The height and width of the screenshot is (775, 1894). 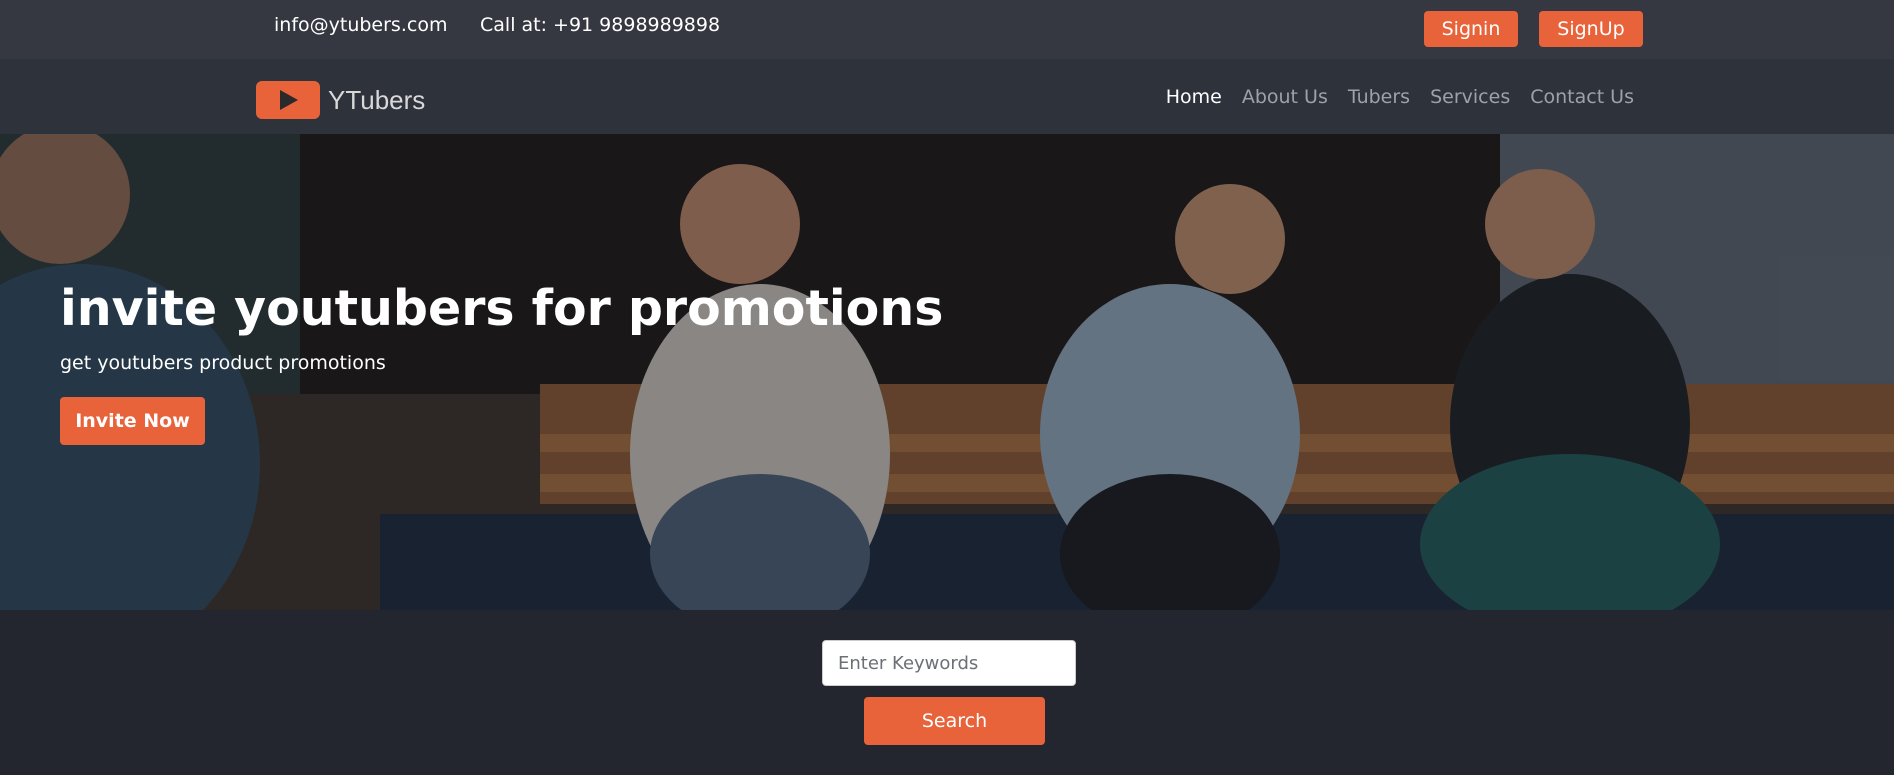 What do you see at coordinates (288, 100) in the screenshot?
I see `play-icon` at bounding box center [288, 100].